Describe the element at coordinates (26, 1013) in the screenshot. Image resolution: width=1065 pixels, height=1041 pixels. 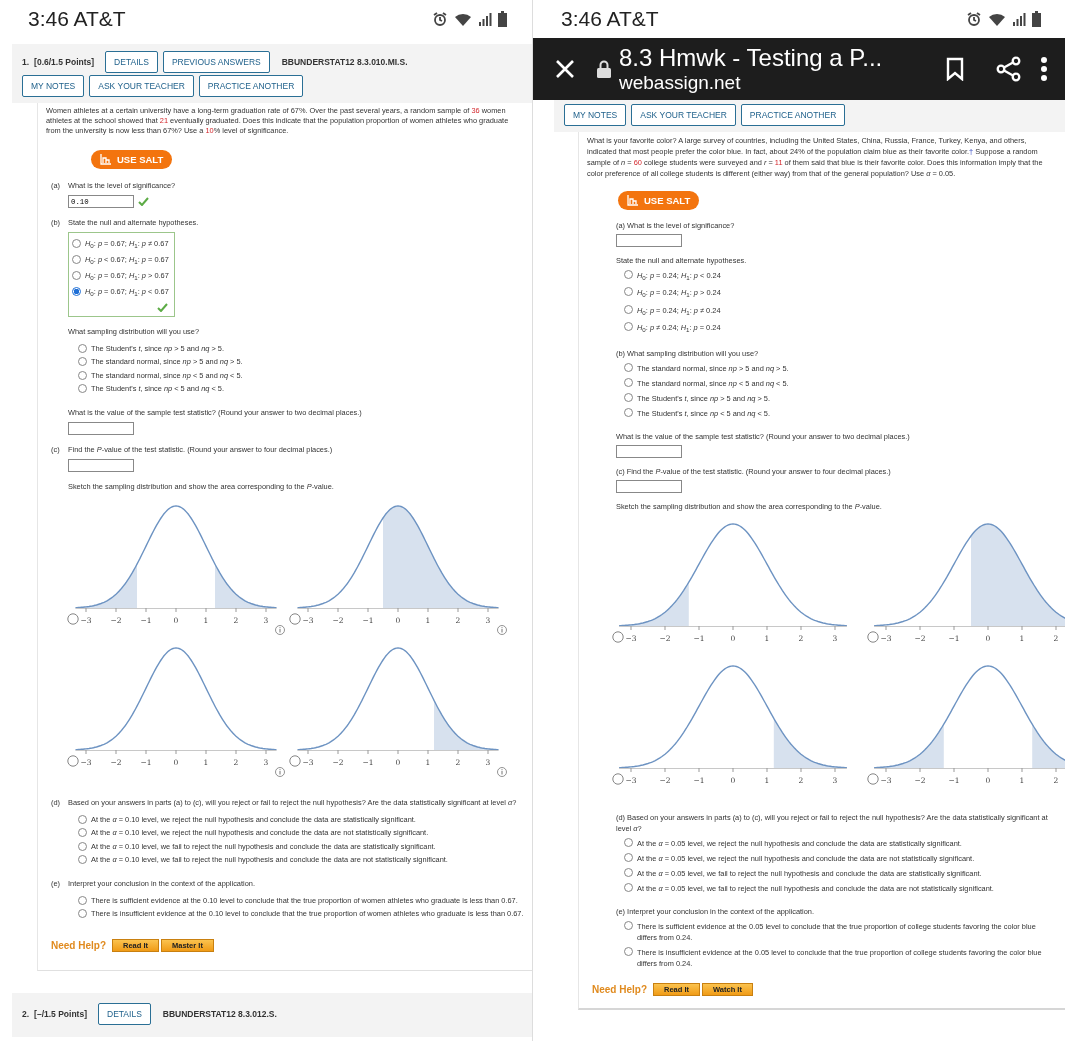
I see `question-number: 2.` at that location.